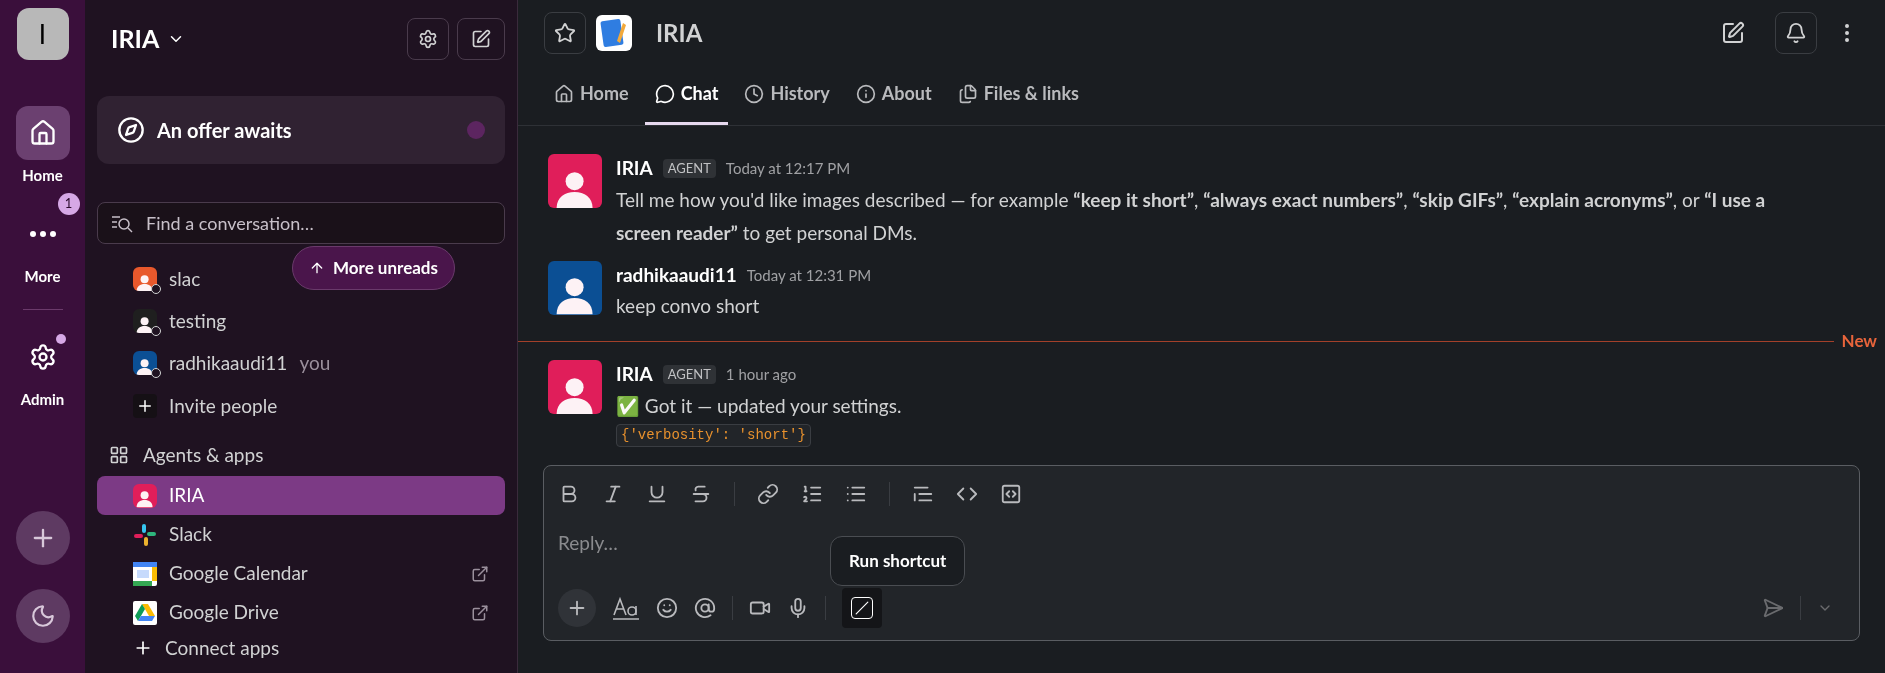 The image size is (1885, 673). I want to click on mention-icon, so click(705, 608).